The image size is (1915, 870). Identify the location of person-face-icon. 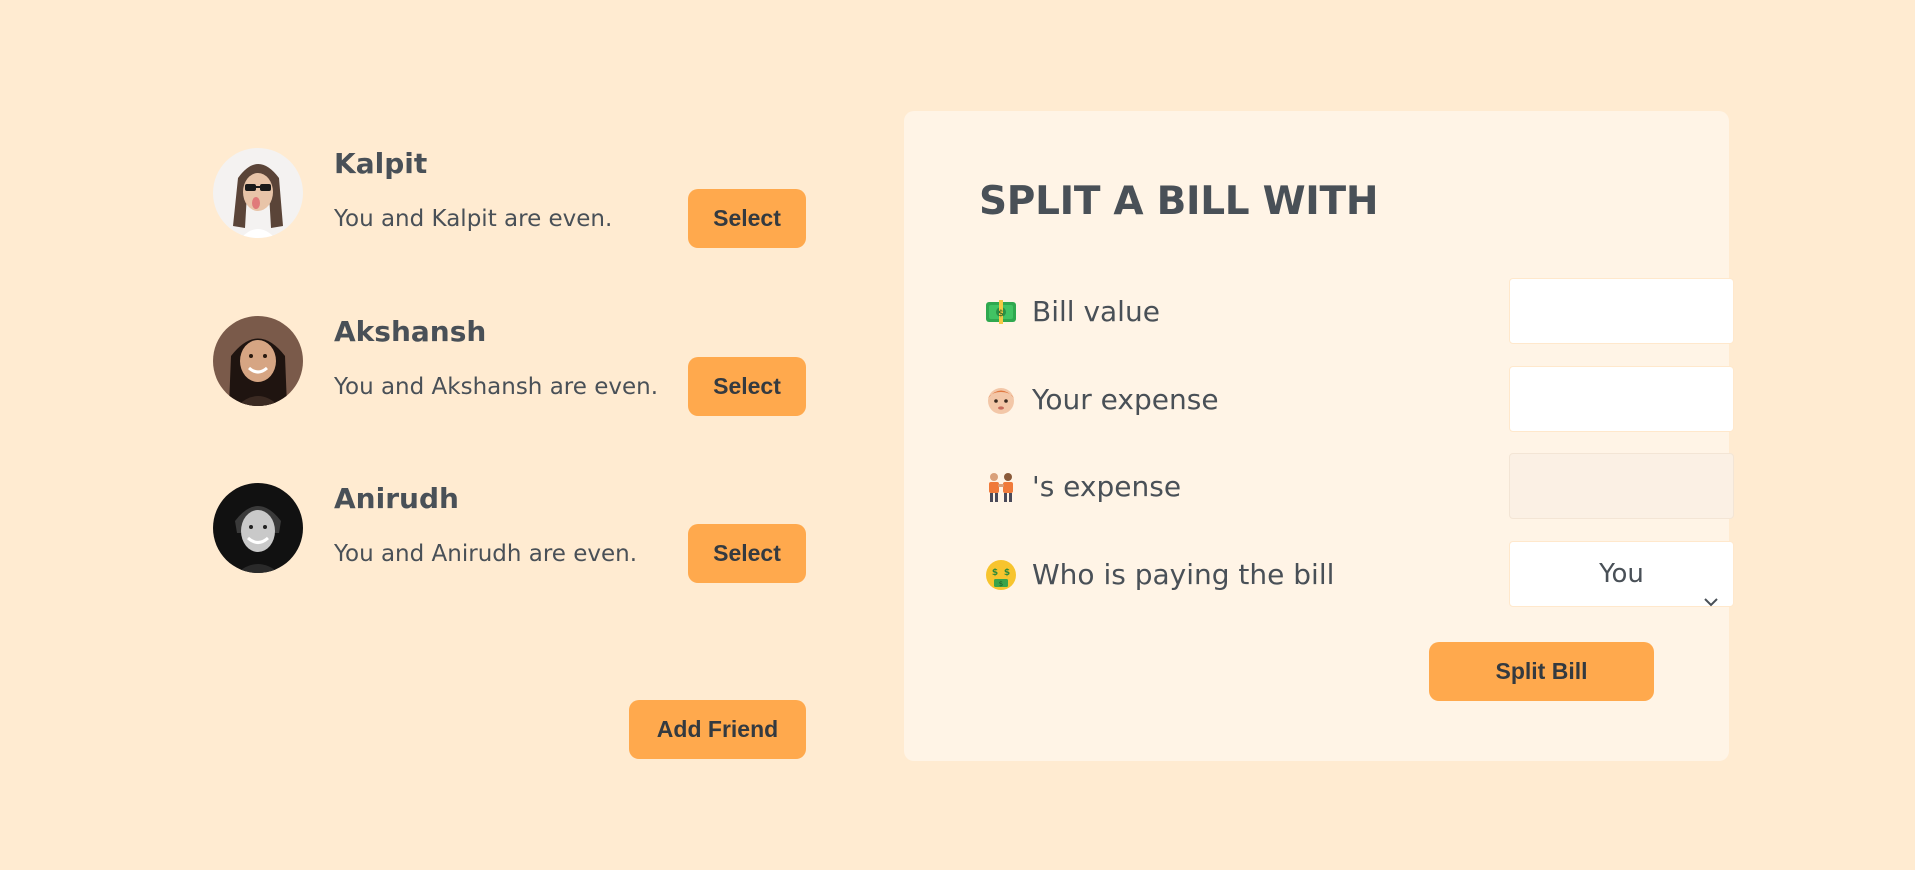
(1001, 400).